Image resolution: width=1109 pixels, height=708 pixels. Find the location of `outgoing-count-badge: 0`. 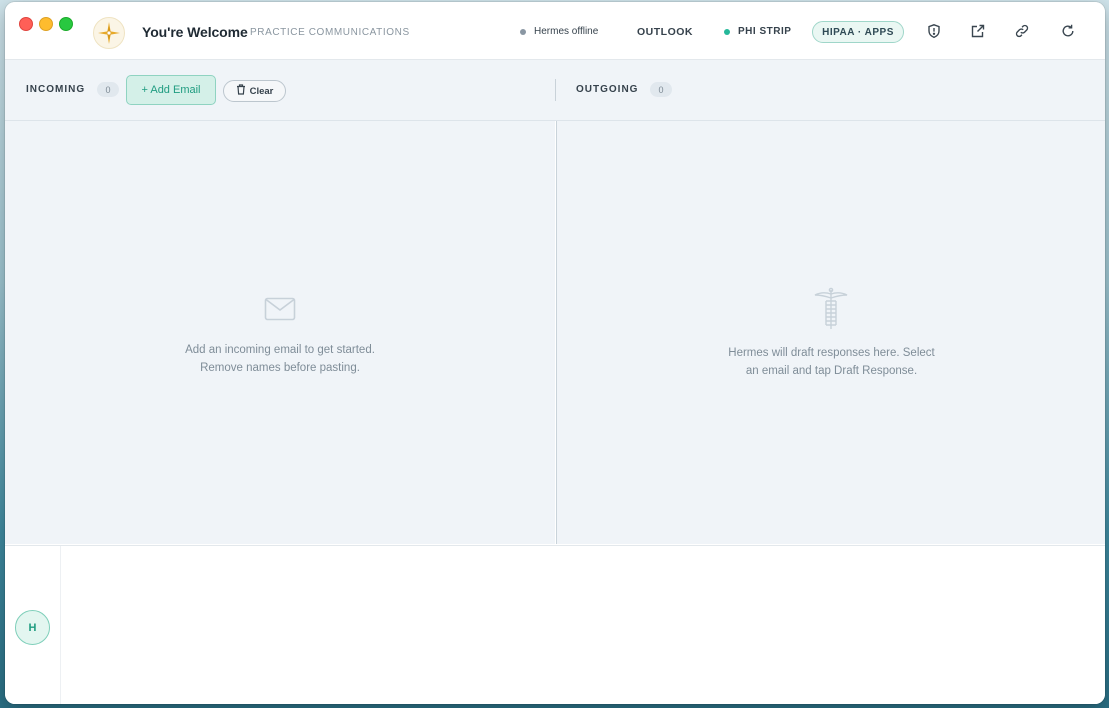

outgoing-count-badge: 0 is located at coordinates (661, 89).